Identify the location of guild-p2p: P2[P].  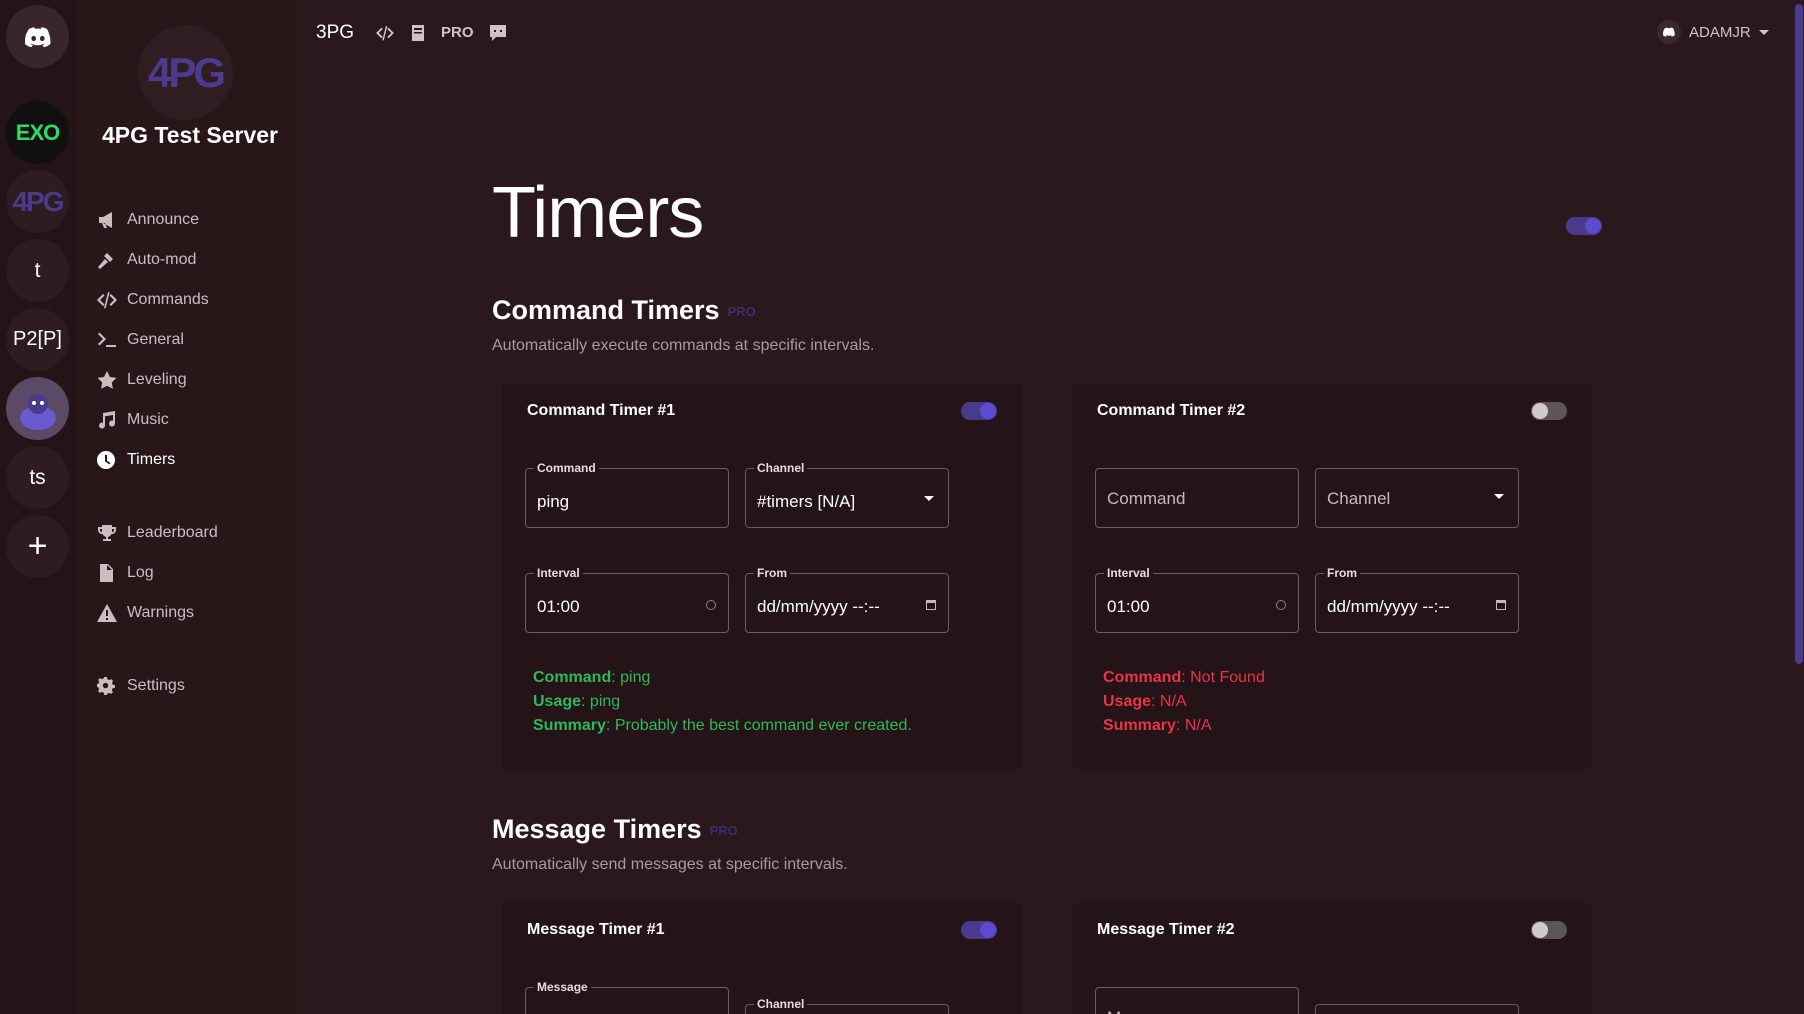
(37, 339).